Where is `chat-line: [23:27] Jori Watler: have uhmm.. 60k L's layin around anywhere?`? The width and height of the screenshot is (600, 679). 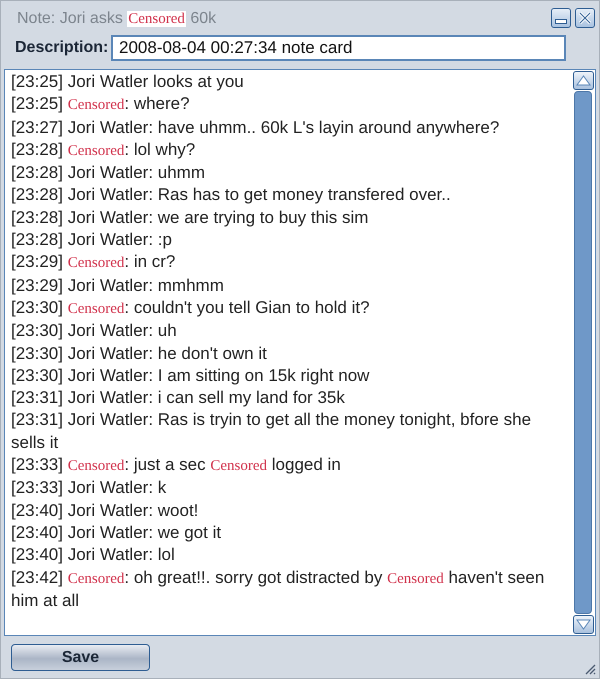
chat-line: [23:27] Jori Watler: have uhmm.. 60k L's layin around anywhere? is located at coordinates (255, 127).